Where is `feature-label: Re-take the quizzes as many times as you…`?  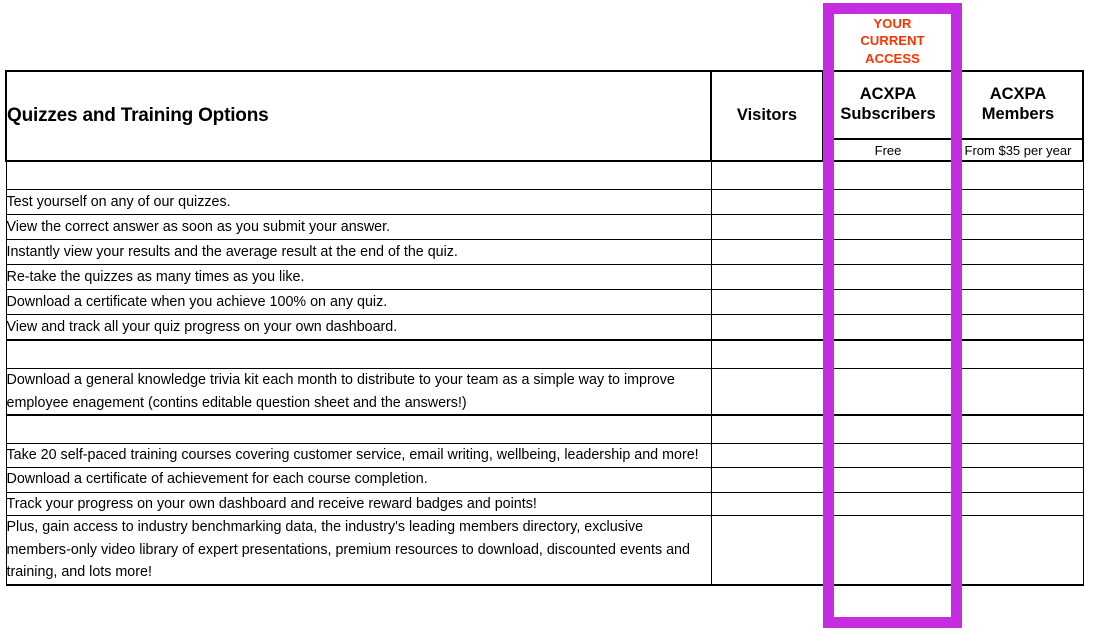
feature-label: Re-take the quizzes as many times as you… is located at coordinates (358, 277).